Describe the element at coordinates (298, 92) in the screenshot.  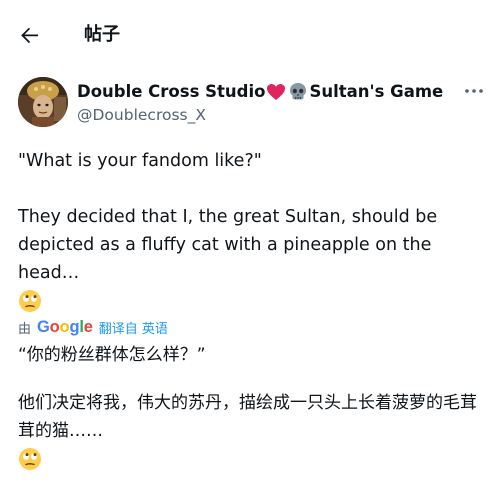
I see `skull-icon` at that location.